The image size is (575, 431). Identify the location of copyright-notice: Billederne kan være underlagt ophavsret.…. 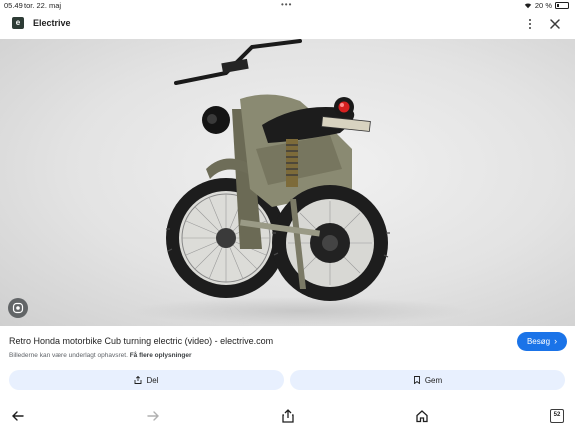
(100, 355).